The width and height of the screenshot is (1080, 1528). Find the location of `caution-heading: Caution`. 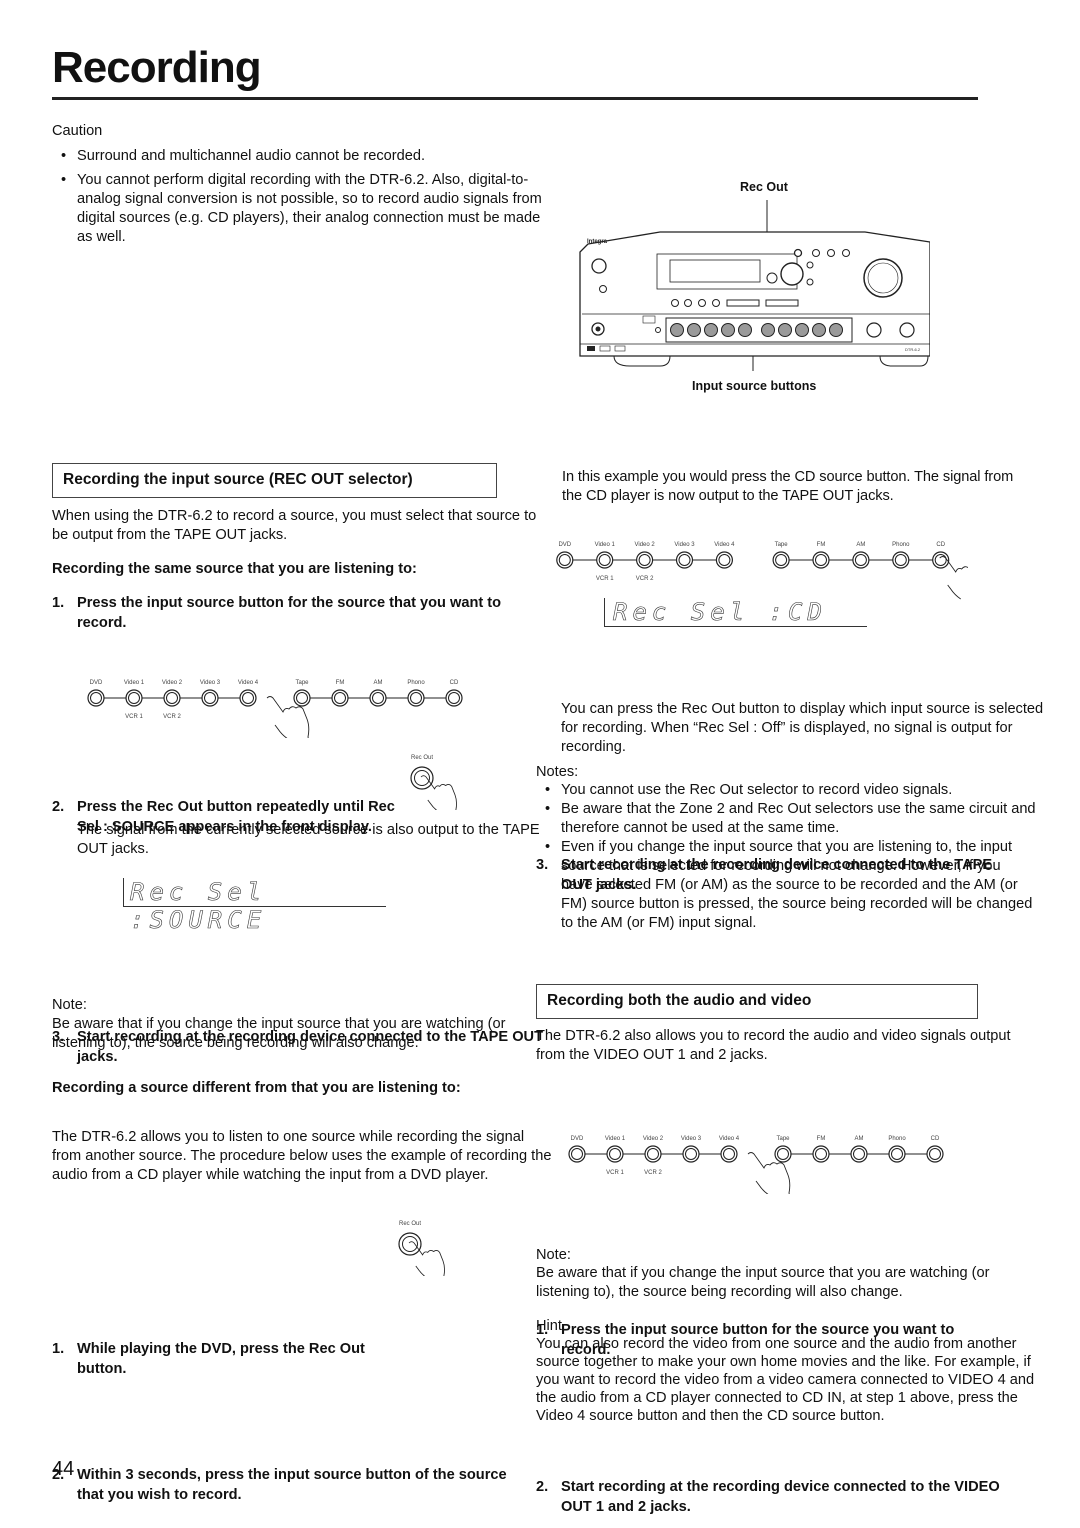

caution-heading: Caution is located at coordinates (77, 131).